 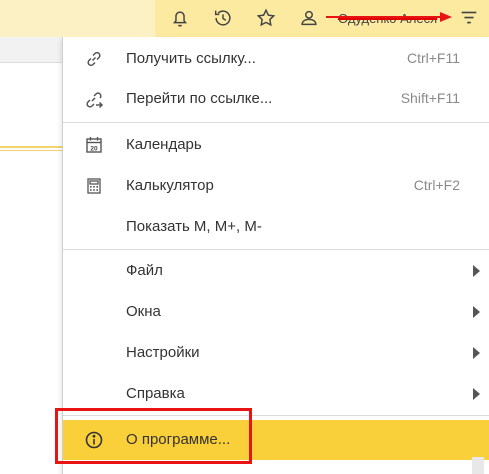 I want to click on toolbar-left-area, so click(x=77, y=18).